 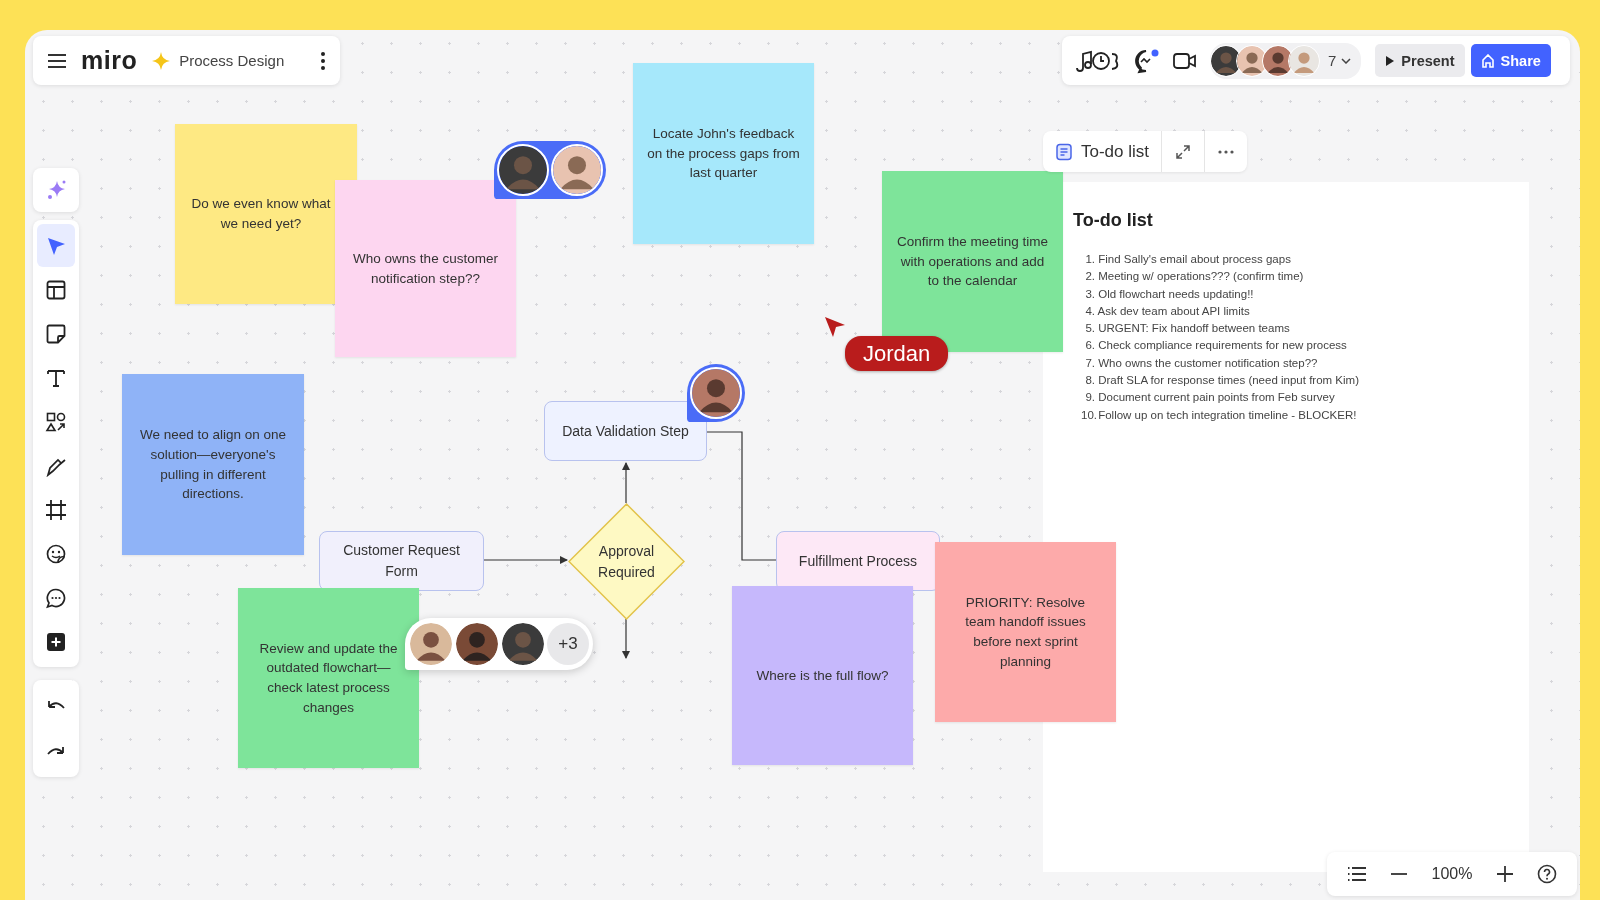 I want to click on list-icon, so click(x=1356, y=874).